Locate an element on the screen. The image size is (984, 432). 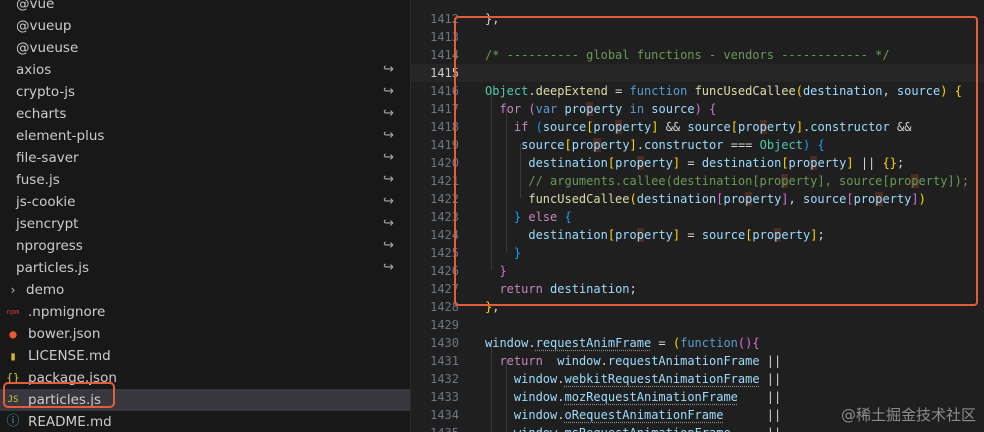
tree-item: axios ↪ is located at coordinates (205, 70).